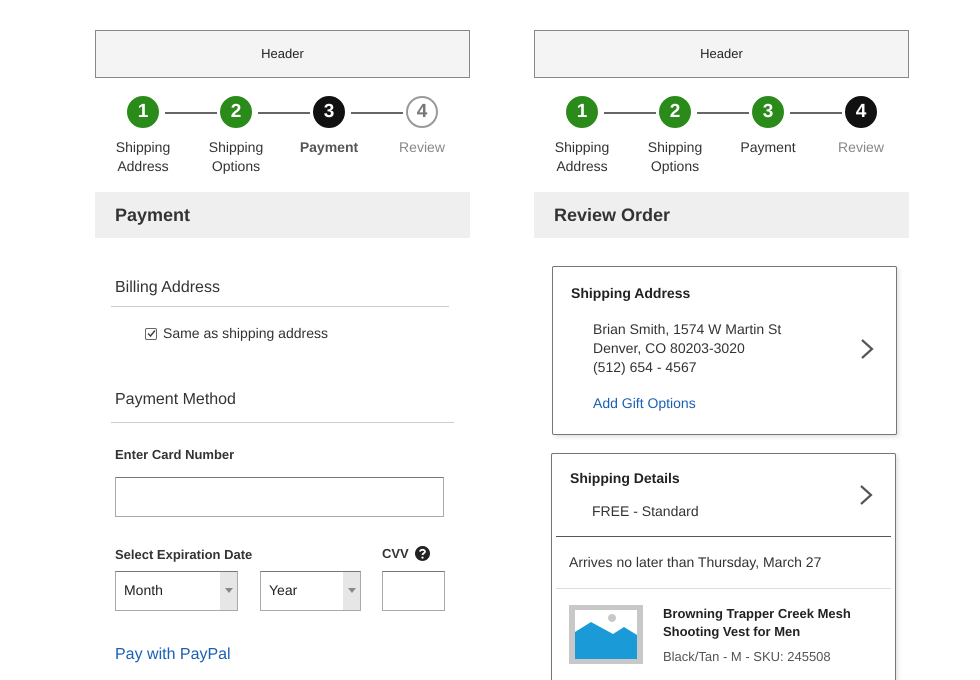 The image size is (980, 680). What do you see at coordinates (395, 553) in the screenshot?
I see `field-label: CVV` at bounding box center [395, 553].